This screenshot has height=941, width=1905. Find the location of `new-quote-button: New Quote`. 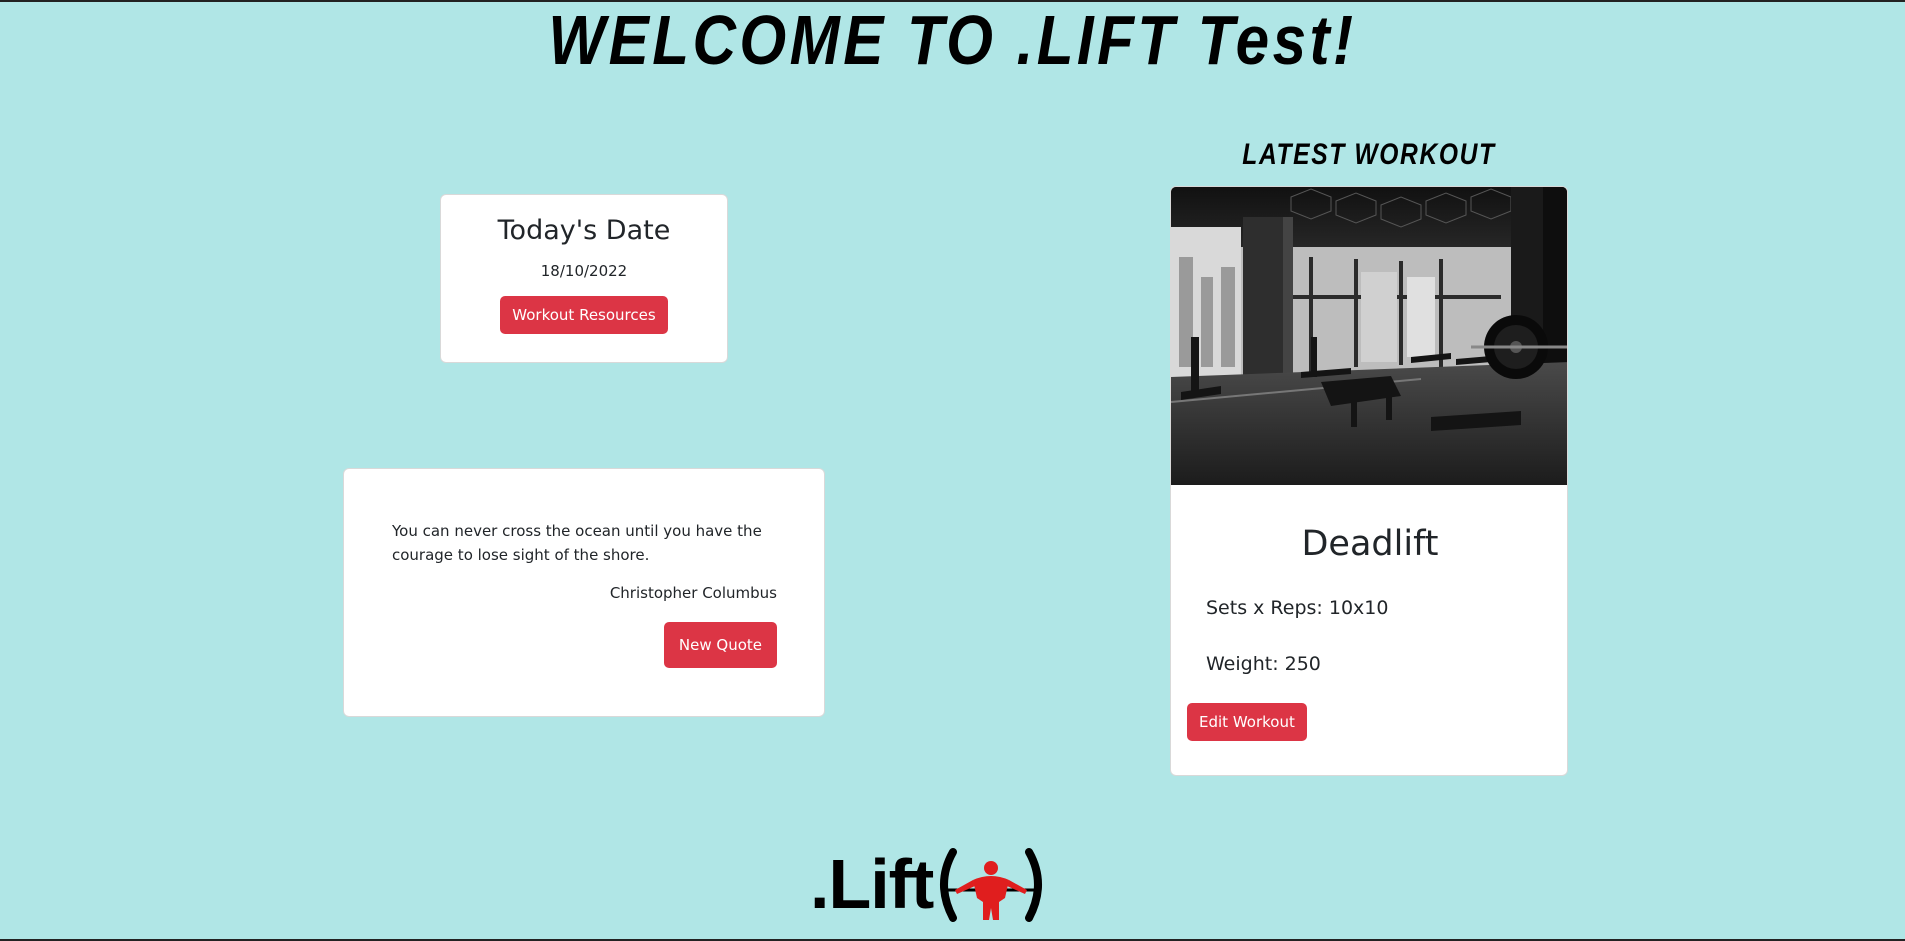

new-quote-button: New Quote is located at coordinates (720, 645).